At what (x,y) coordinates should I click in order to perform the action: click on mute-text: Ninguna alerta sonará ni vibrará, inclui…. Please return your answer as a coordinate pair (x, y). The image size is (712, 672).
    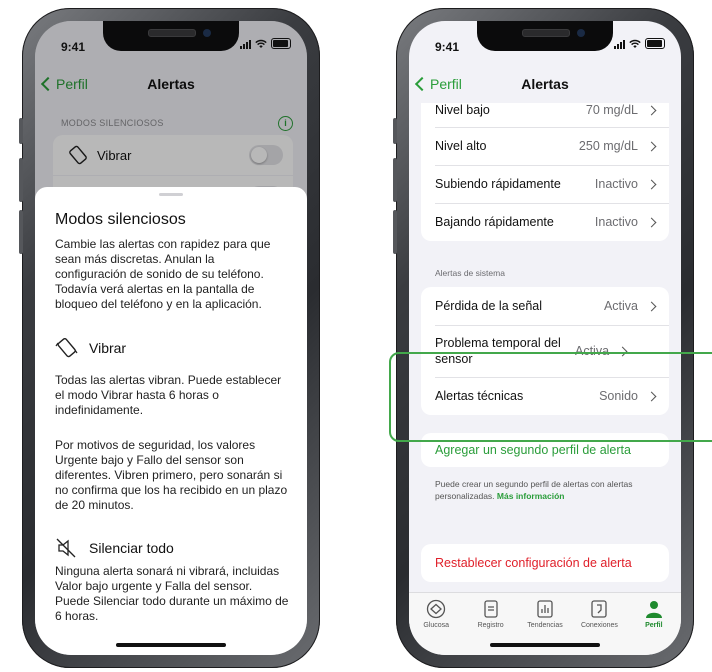
    Looking at the image, I should click on (172, 593).